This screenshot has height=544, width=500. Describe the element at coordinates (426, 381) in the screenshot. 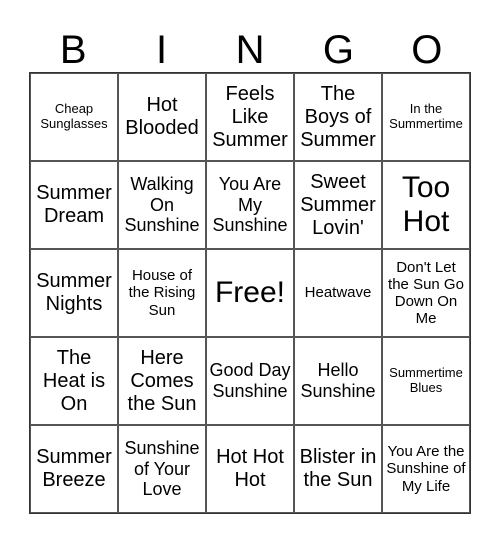

I see `bingo-cell: Summertime Blues` at that location.